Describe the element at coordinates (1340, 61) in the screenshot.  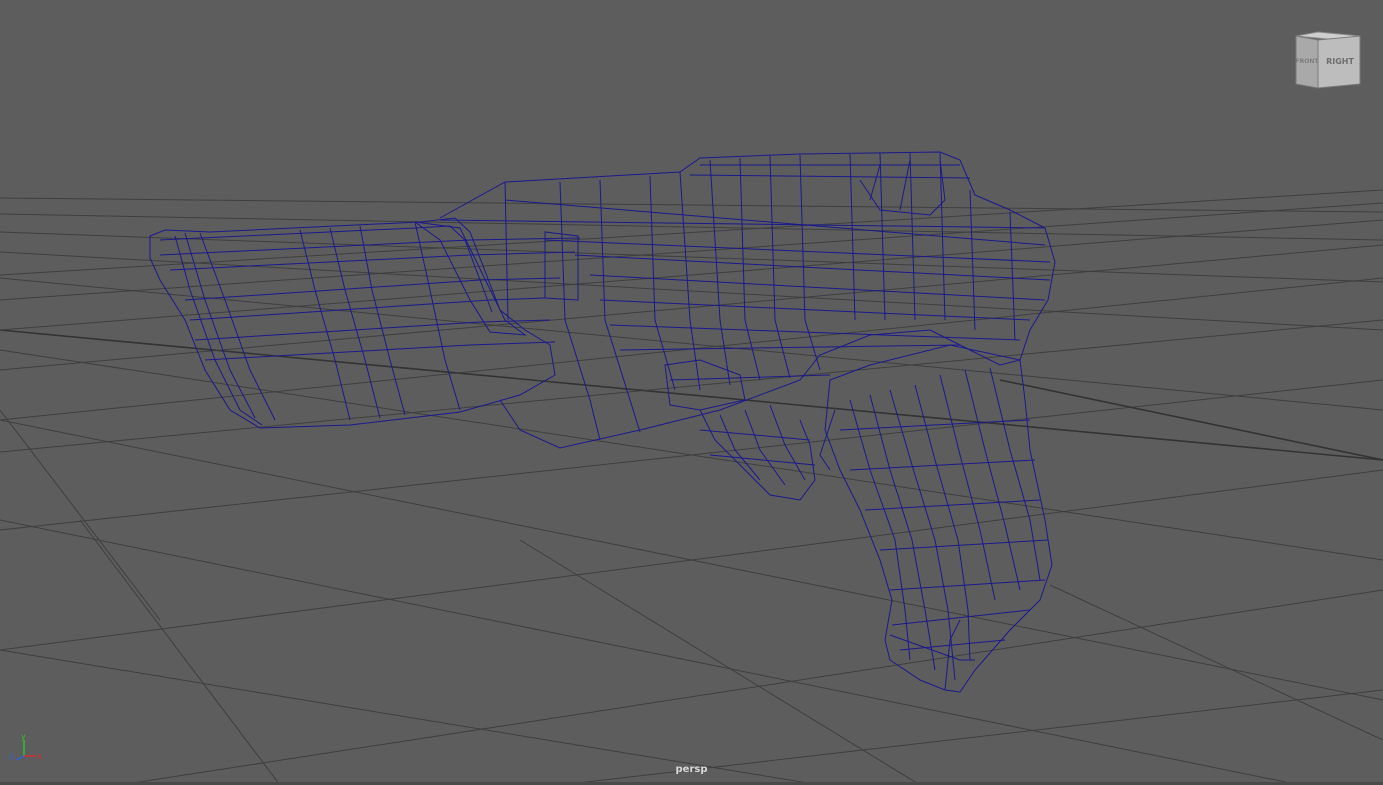
I see `view-cube-right-label: RIGHT` at that location.